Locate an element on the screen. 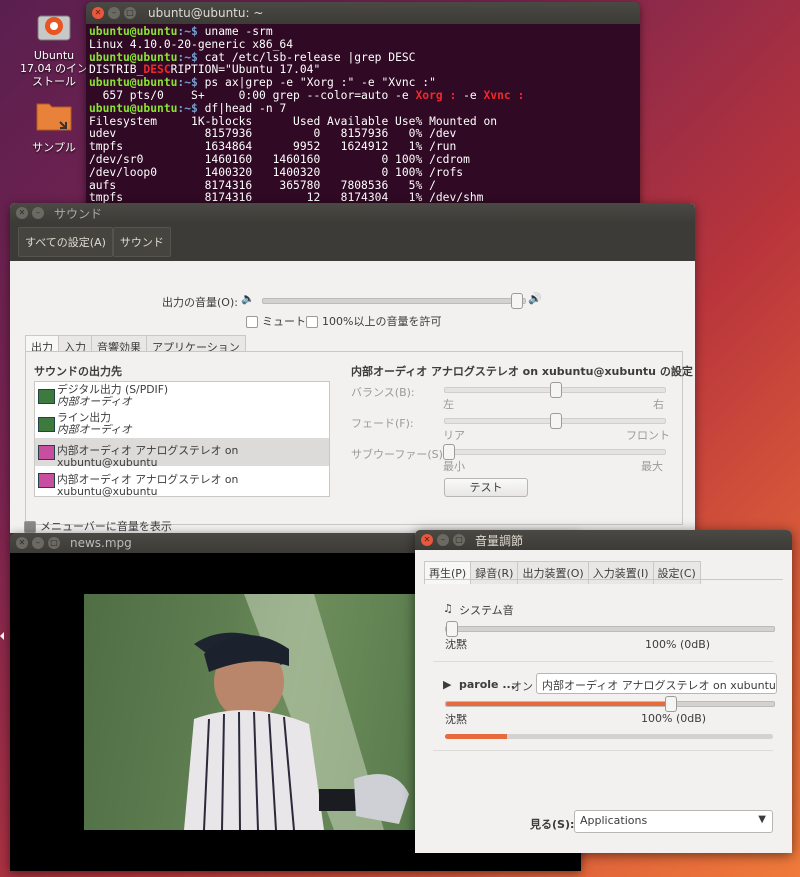  menubar-volume-checkbox: メニューバーに音量を表示 is located at coordinates (98, 525).